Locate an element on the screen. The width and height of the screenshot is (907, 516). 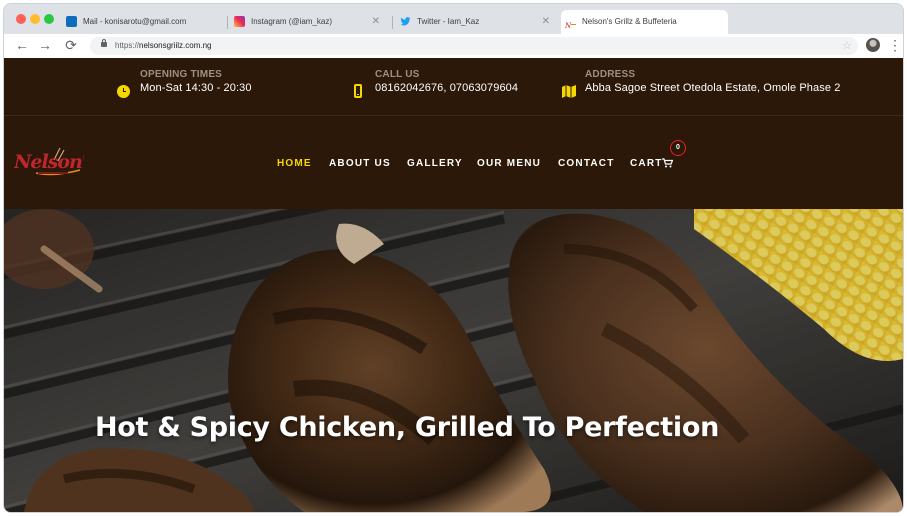
url-host: nelsonsgriilz.com.ng is located at coordinates (175, 45).